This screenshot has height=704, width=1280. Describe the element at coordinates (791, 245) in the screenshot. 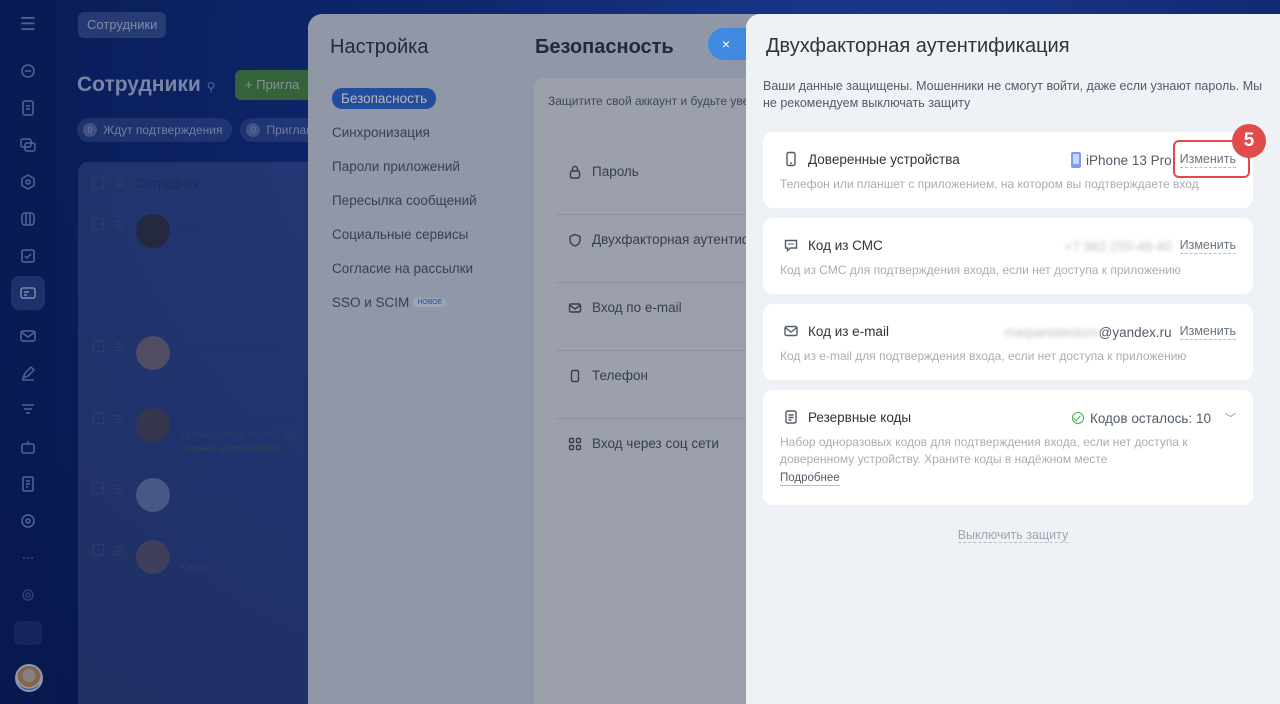

I see `sms-icon` at that location.